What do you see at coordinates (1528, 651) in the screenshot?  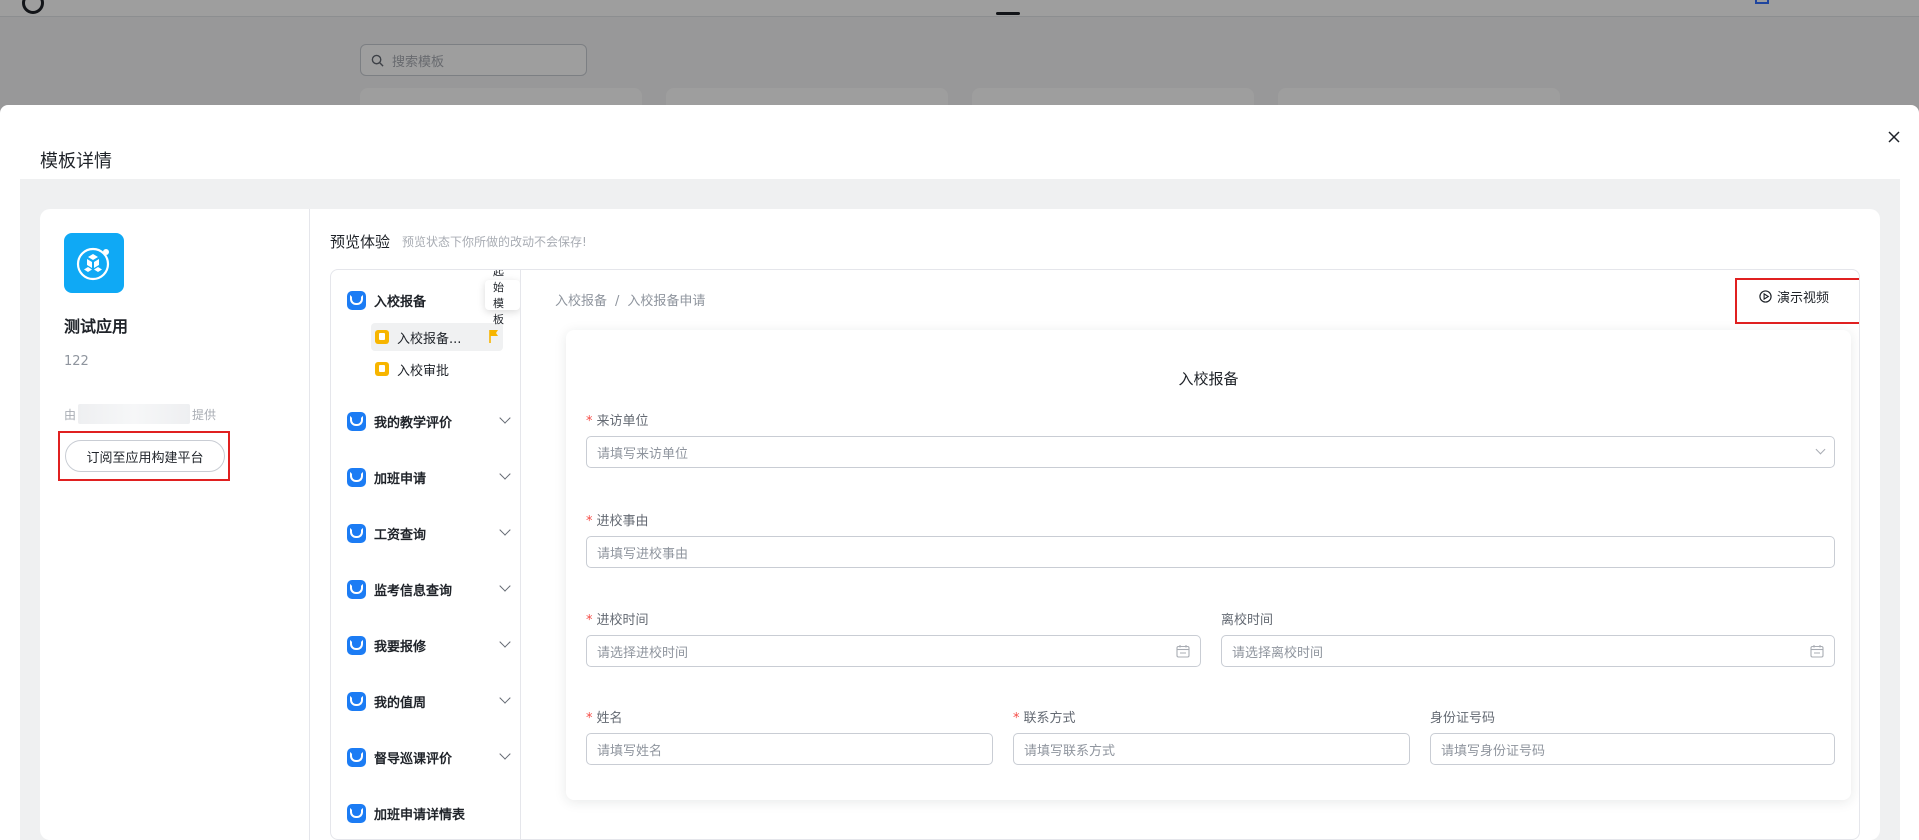 I see `leave-time-picker: 请选择离校时间` at bounding box center [1528, 651].